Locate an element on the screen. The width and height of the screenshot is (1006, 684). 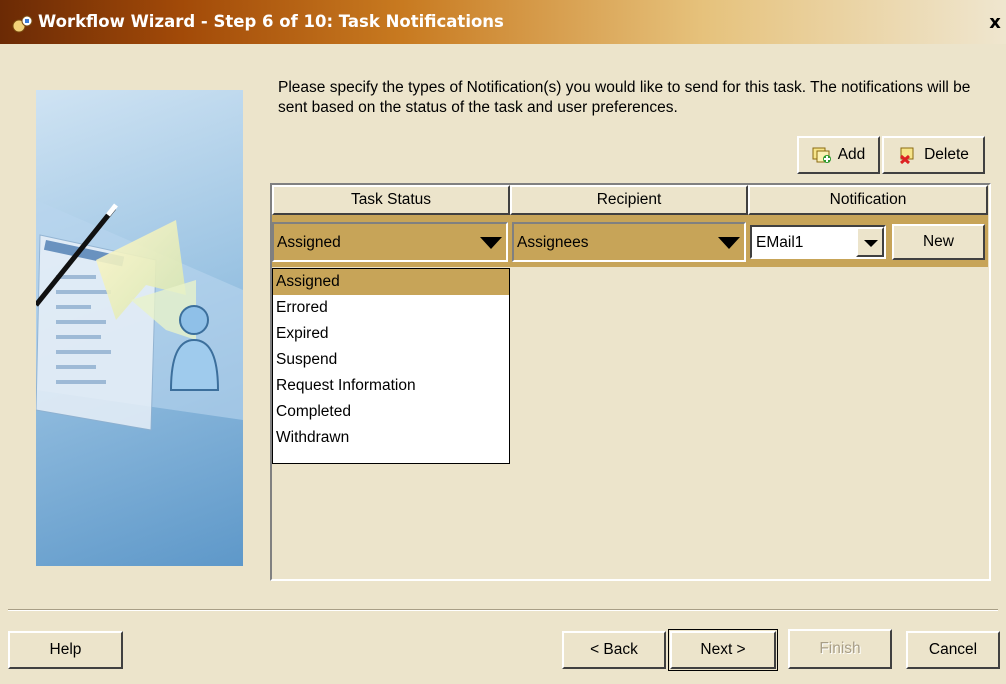
delete-button-label: Delete is located at coordinates (946, 154).